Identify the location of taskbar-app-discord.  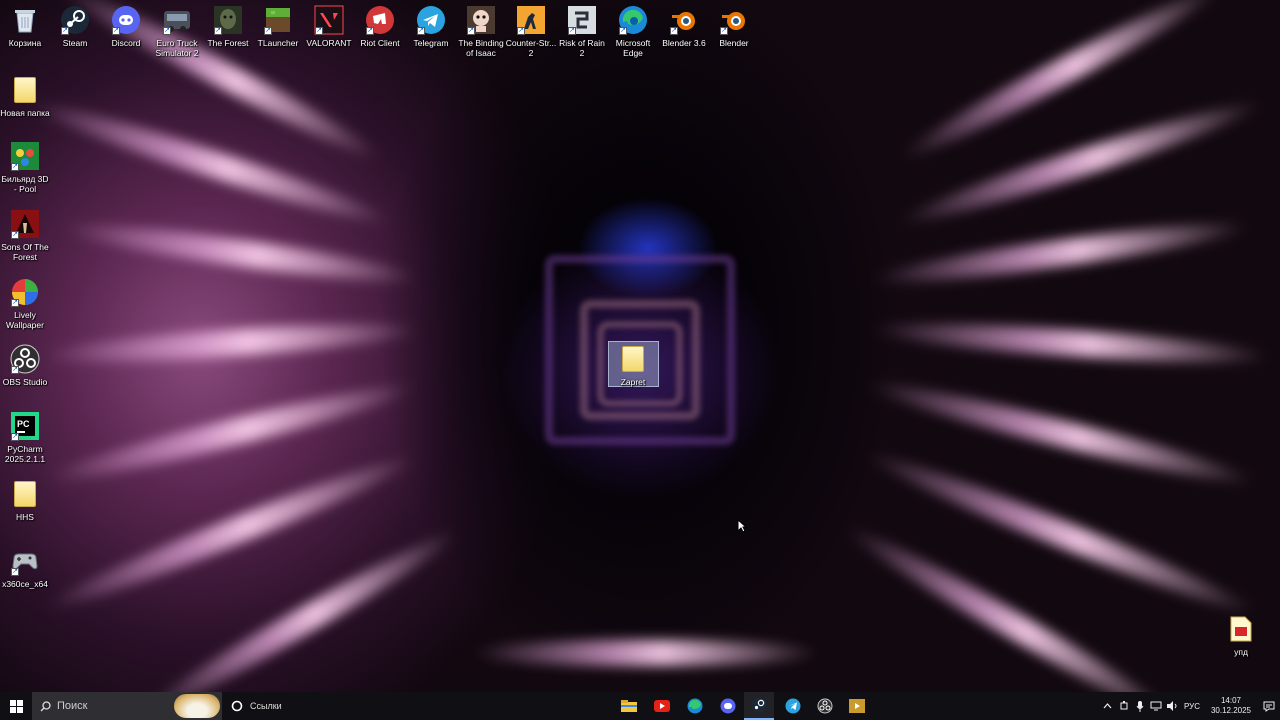
(728, 706).